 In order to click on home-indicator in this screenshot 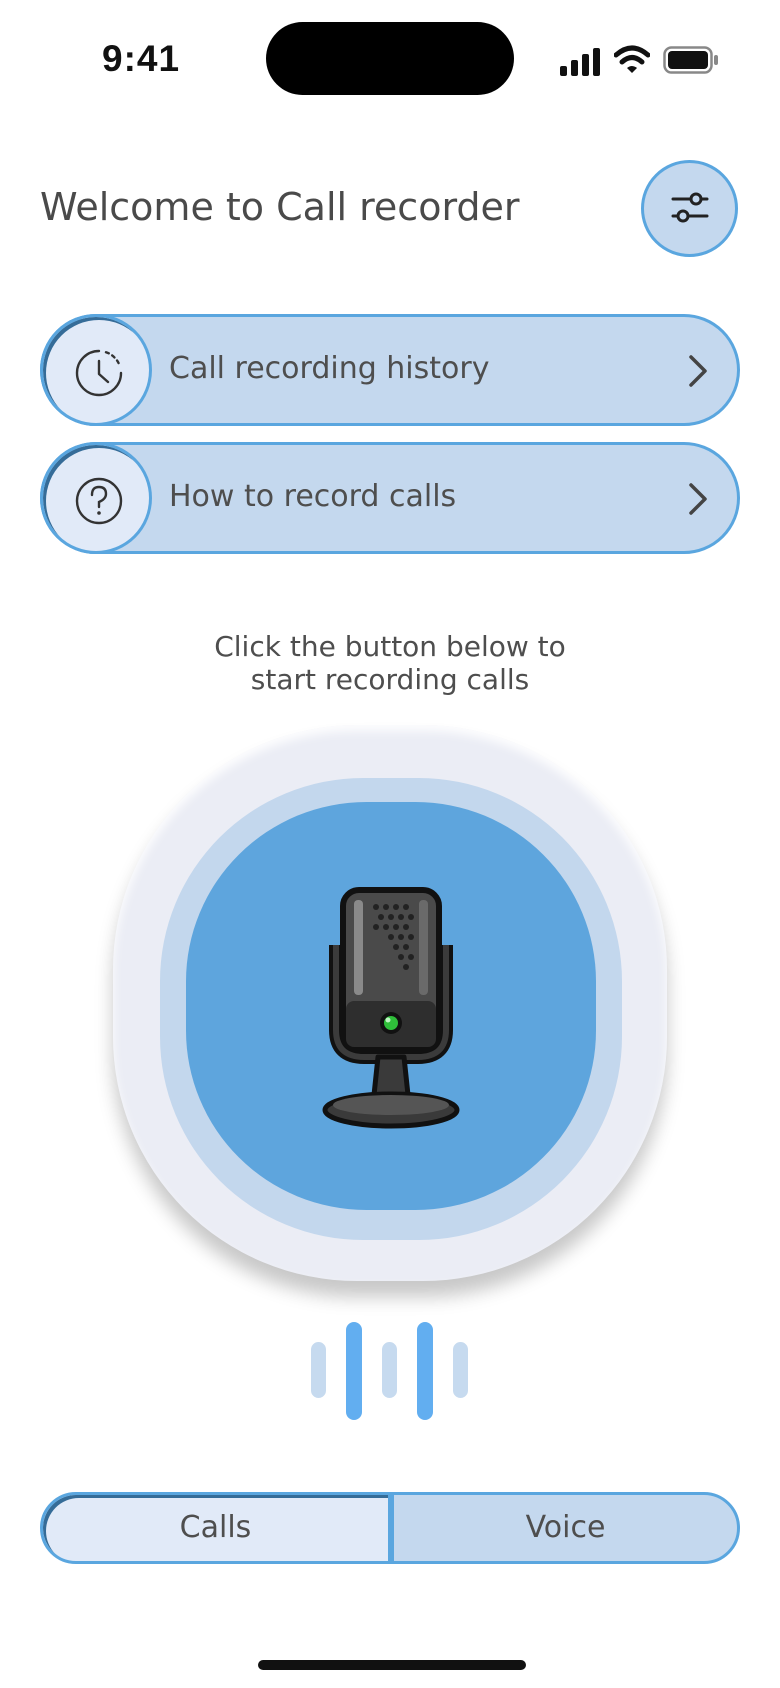, I will do `click(392, 1665)`.